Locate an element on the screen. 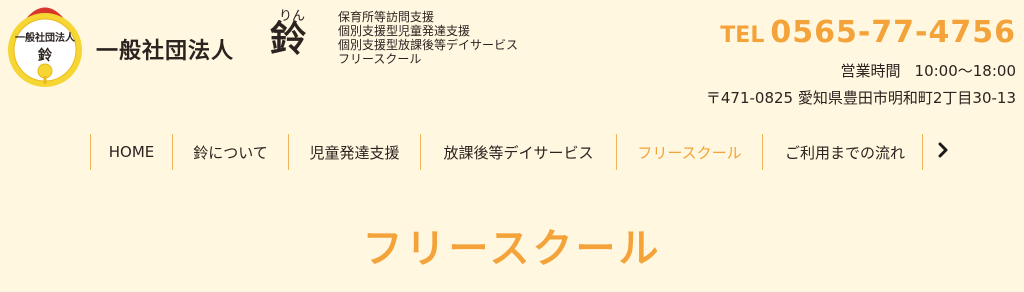  logo-text: 一般社団法人 is located at coordinates (45, 37).